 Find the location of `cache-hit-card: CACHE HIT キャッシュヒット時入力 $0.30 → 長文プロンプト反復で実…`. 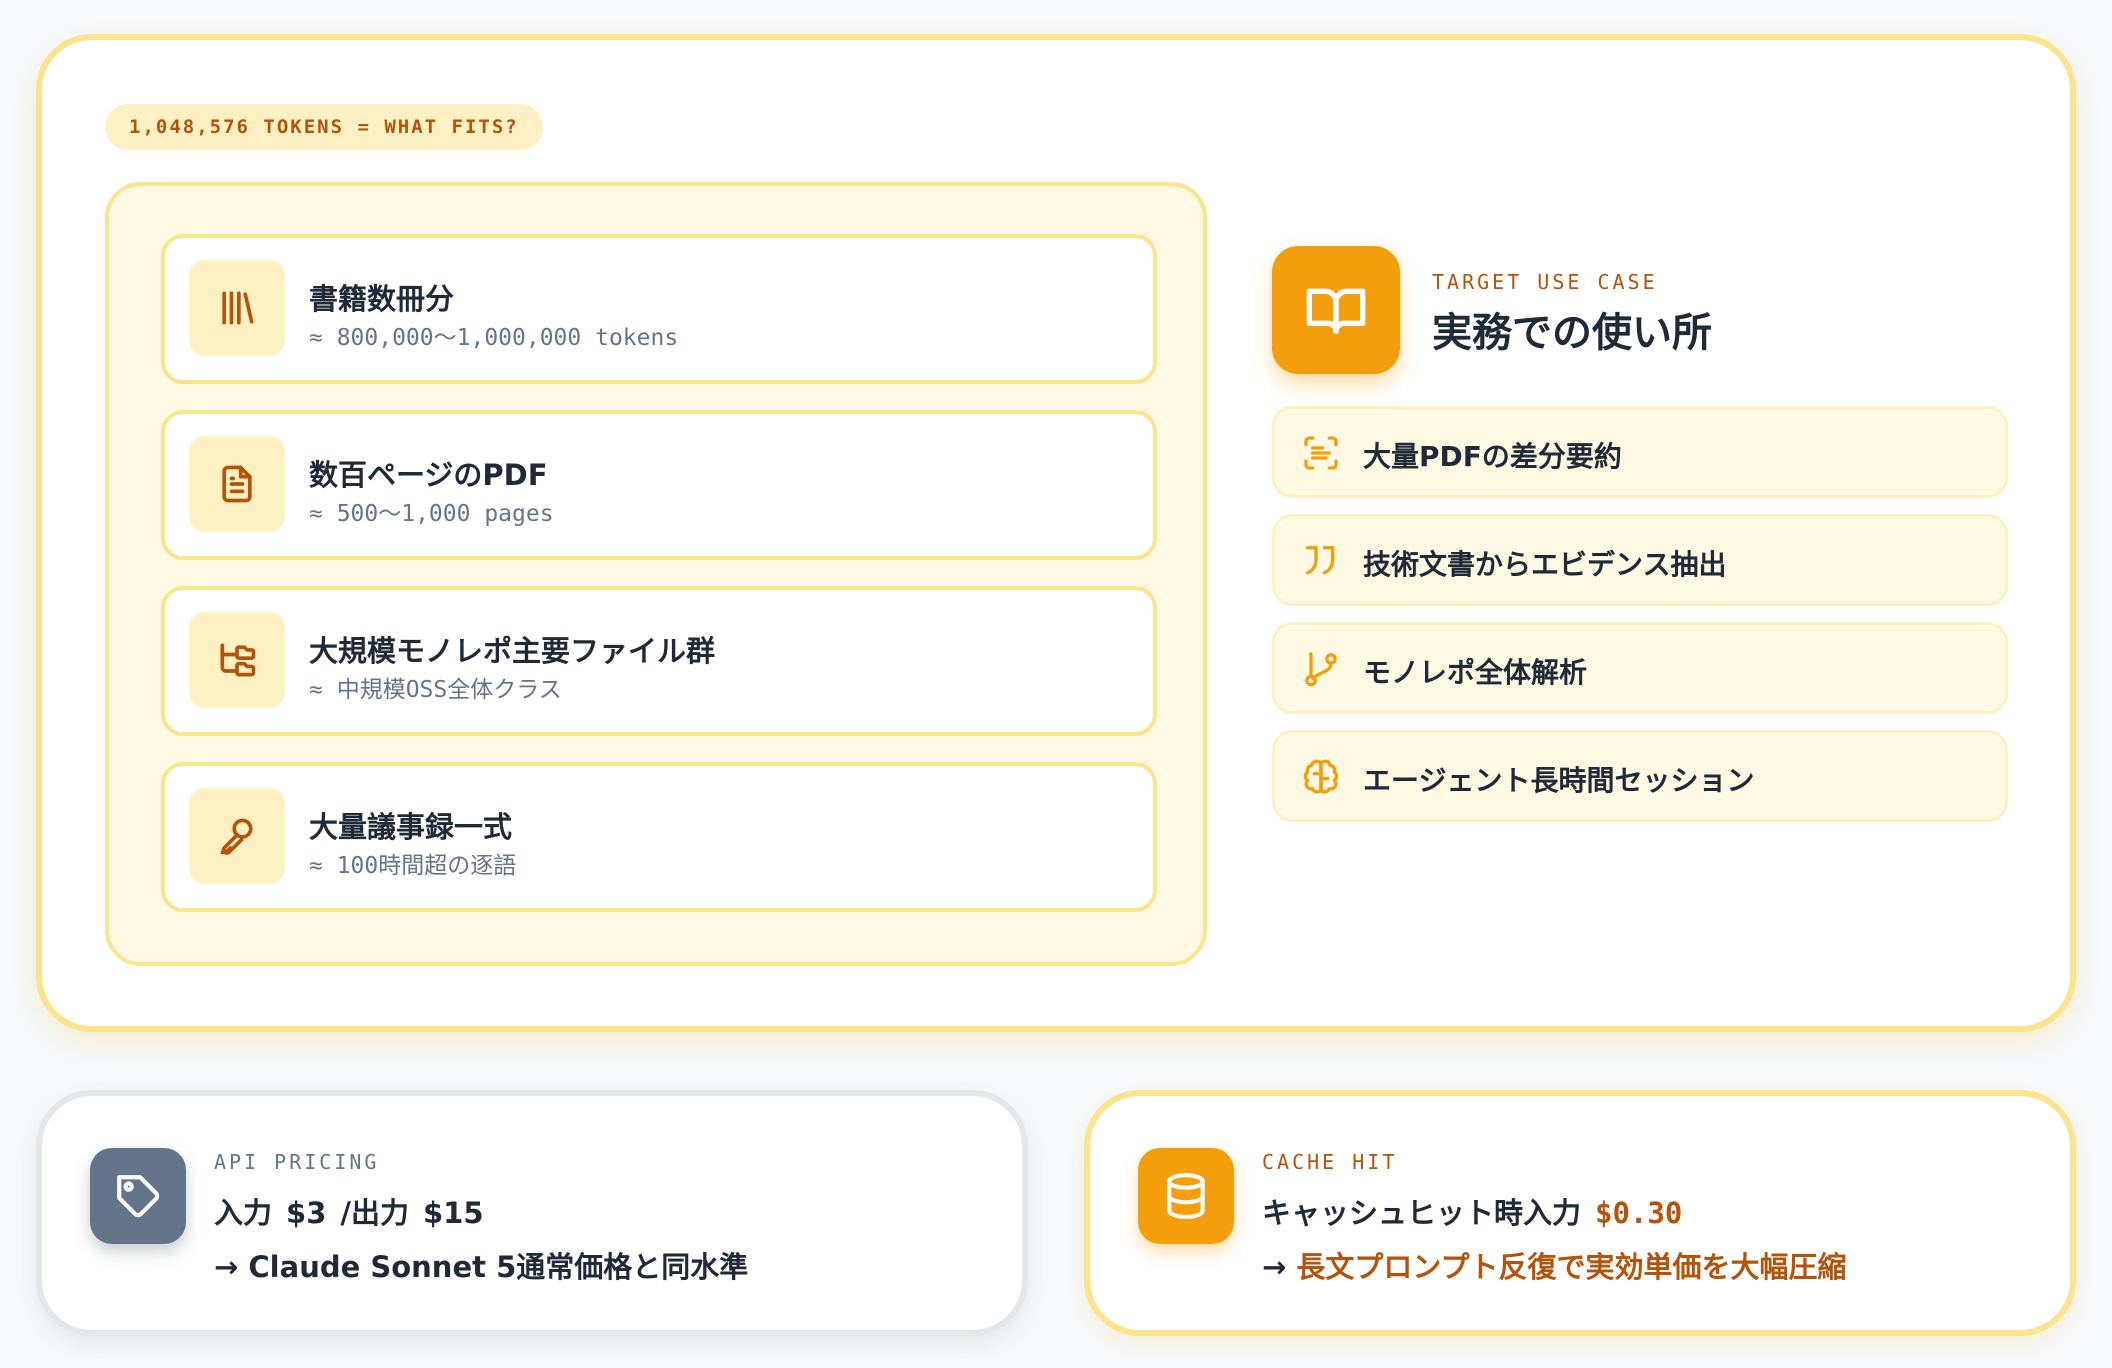

cache-hit-card: CACHE HIT キャッシュヒット時入力 $0.30 → 長文プロンプト反復で実… is located at coordinates (1580, 1213).